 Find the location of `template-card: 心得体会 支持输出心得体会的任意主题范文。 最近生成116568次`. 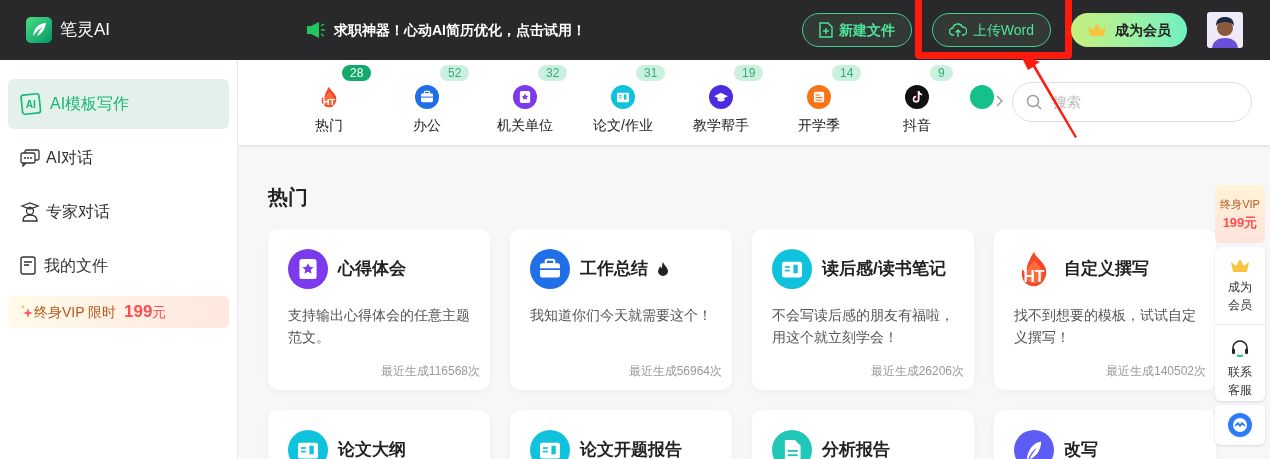

template-card: 心得体会 支持输出心得体会的任意主题范文。 最近生成116568次 is located at coordinates (379, 309).